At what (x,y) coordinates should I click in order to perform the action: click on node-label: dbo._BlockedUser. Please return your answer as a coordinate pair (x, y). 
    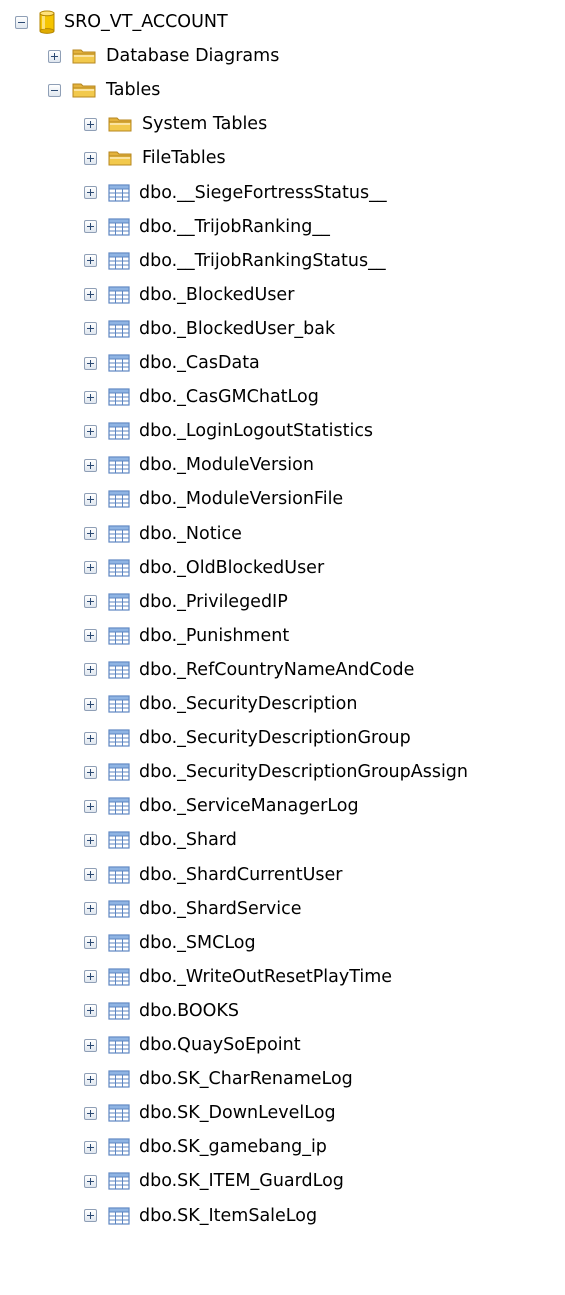
    Looking at the image, I should click on (216, 295).